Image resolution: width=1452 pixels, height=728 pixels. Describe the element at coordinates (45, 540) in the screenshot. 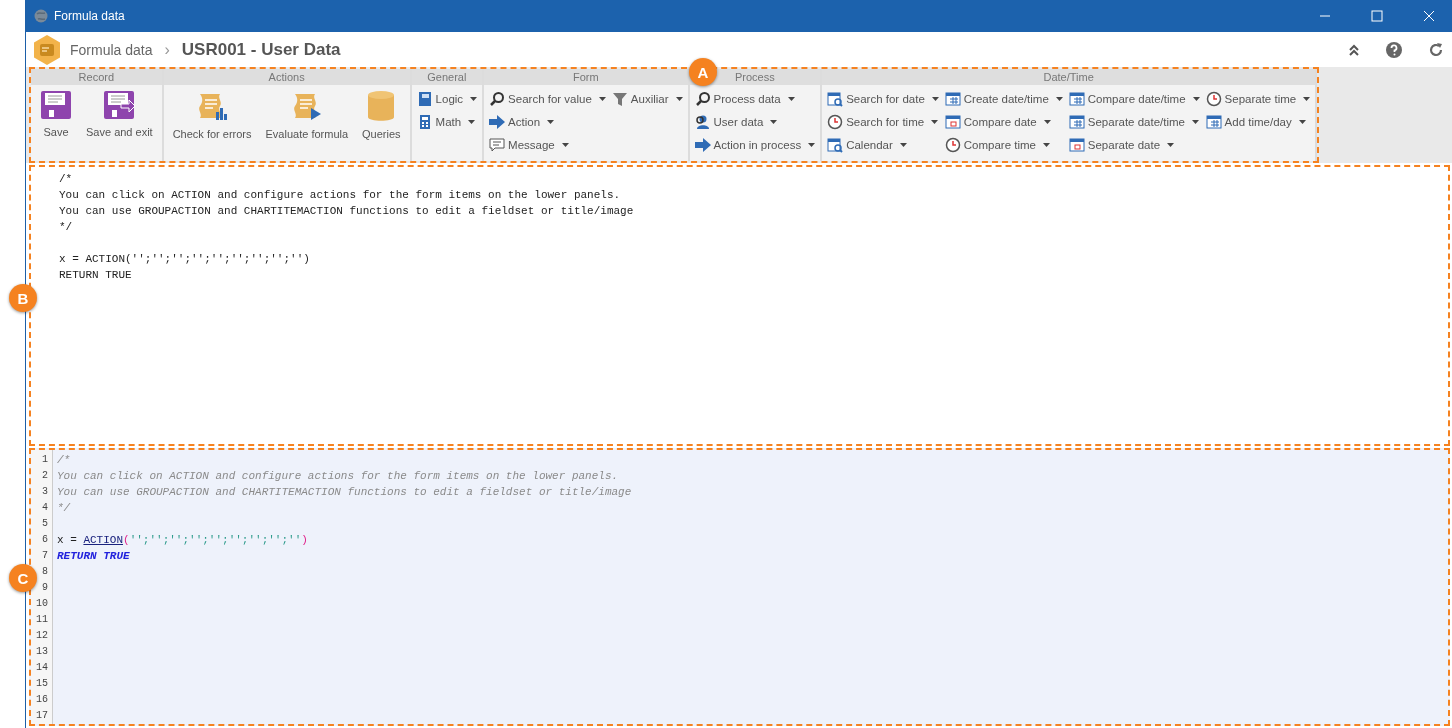

I see `line-number: 6` at that location.